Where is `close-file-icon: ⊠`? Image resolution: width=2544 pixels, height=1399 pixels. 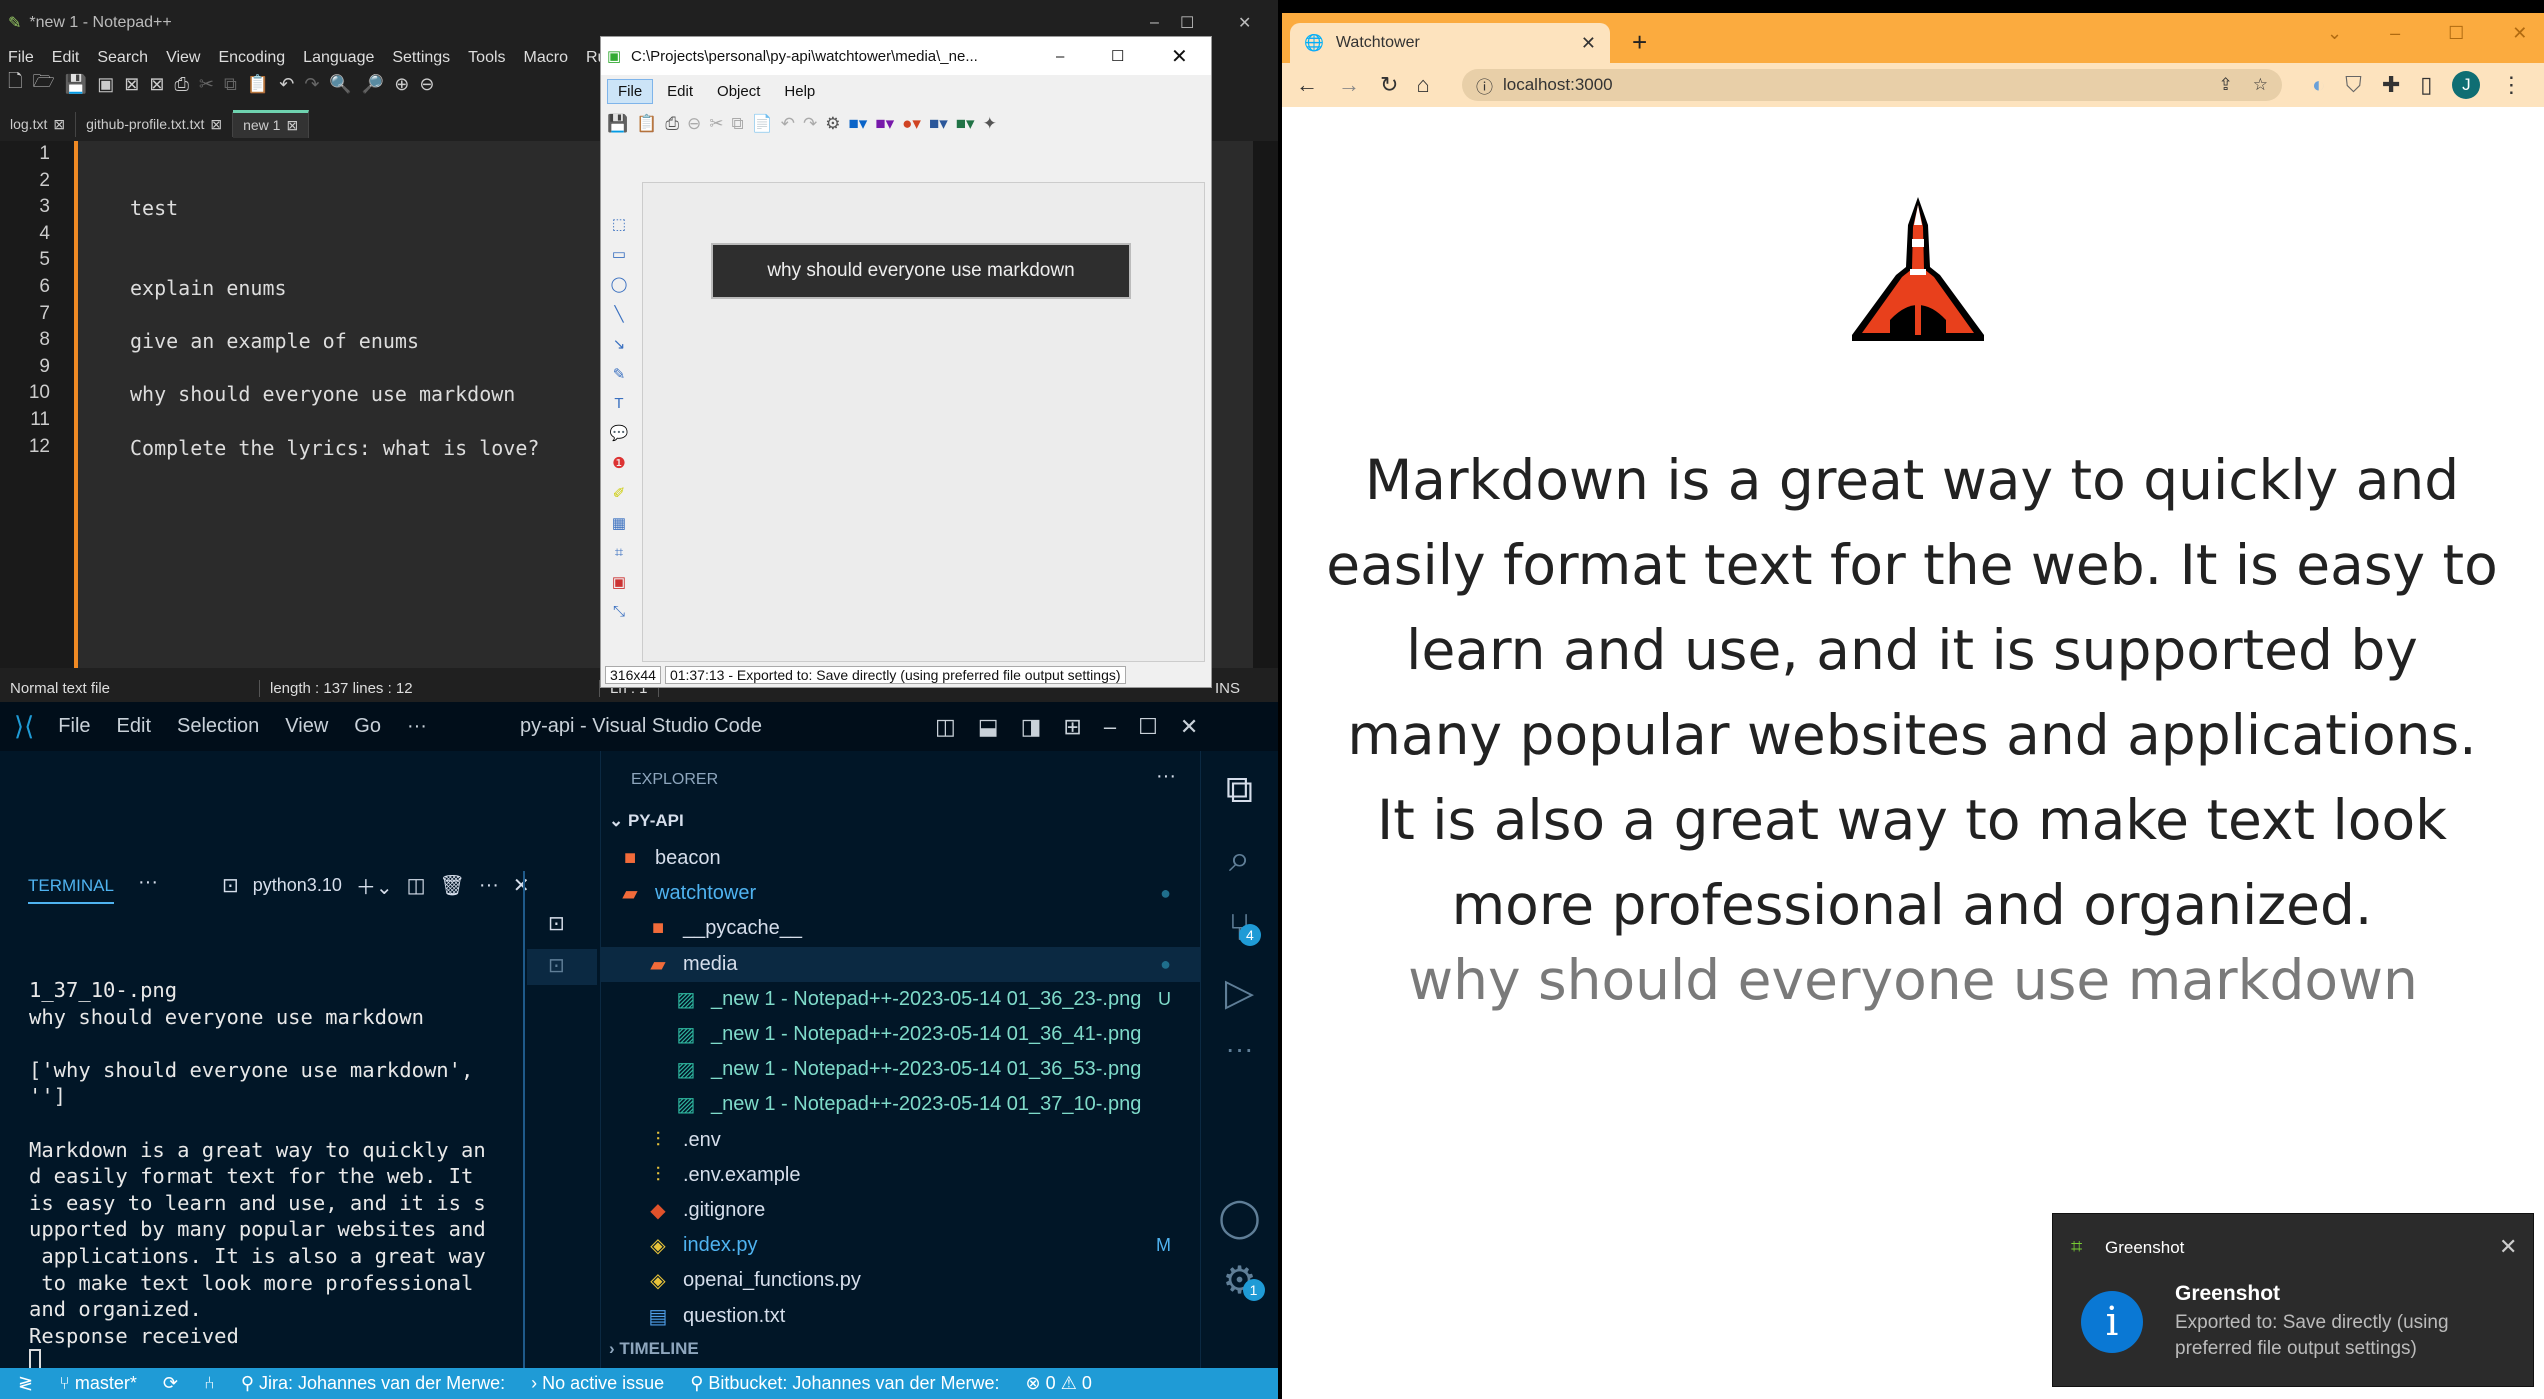
close-file-icon: ⊠ is located at coordinates (131, 84).